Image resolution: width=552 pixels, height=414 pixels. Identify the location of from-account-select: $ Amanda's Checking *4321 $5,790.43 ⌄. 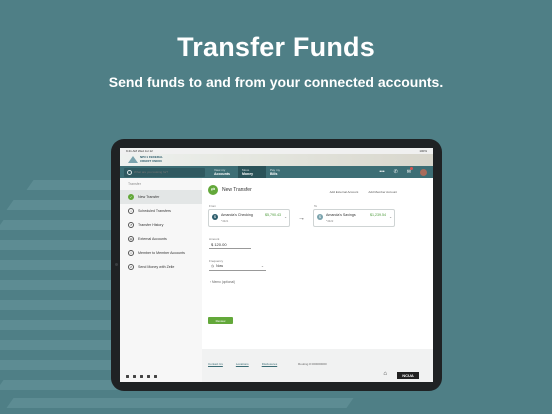
(249, 218).